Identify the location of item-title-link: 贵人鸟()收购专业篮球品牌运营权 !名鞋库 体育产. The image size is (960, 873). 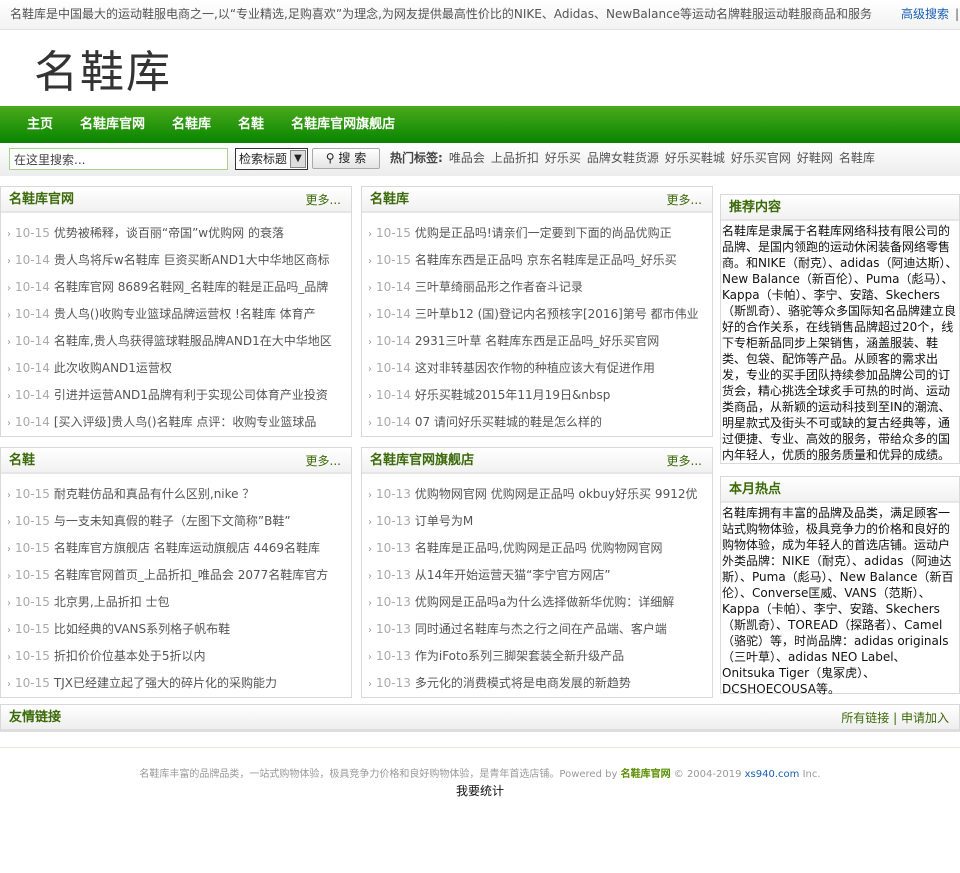
(185, 314).